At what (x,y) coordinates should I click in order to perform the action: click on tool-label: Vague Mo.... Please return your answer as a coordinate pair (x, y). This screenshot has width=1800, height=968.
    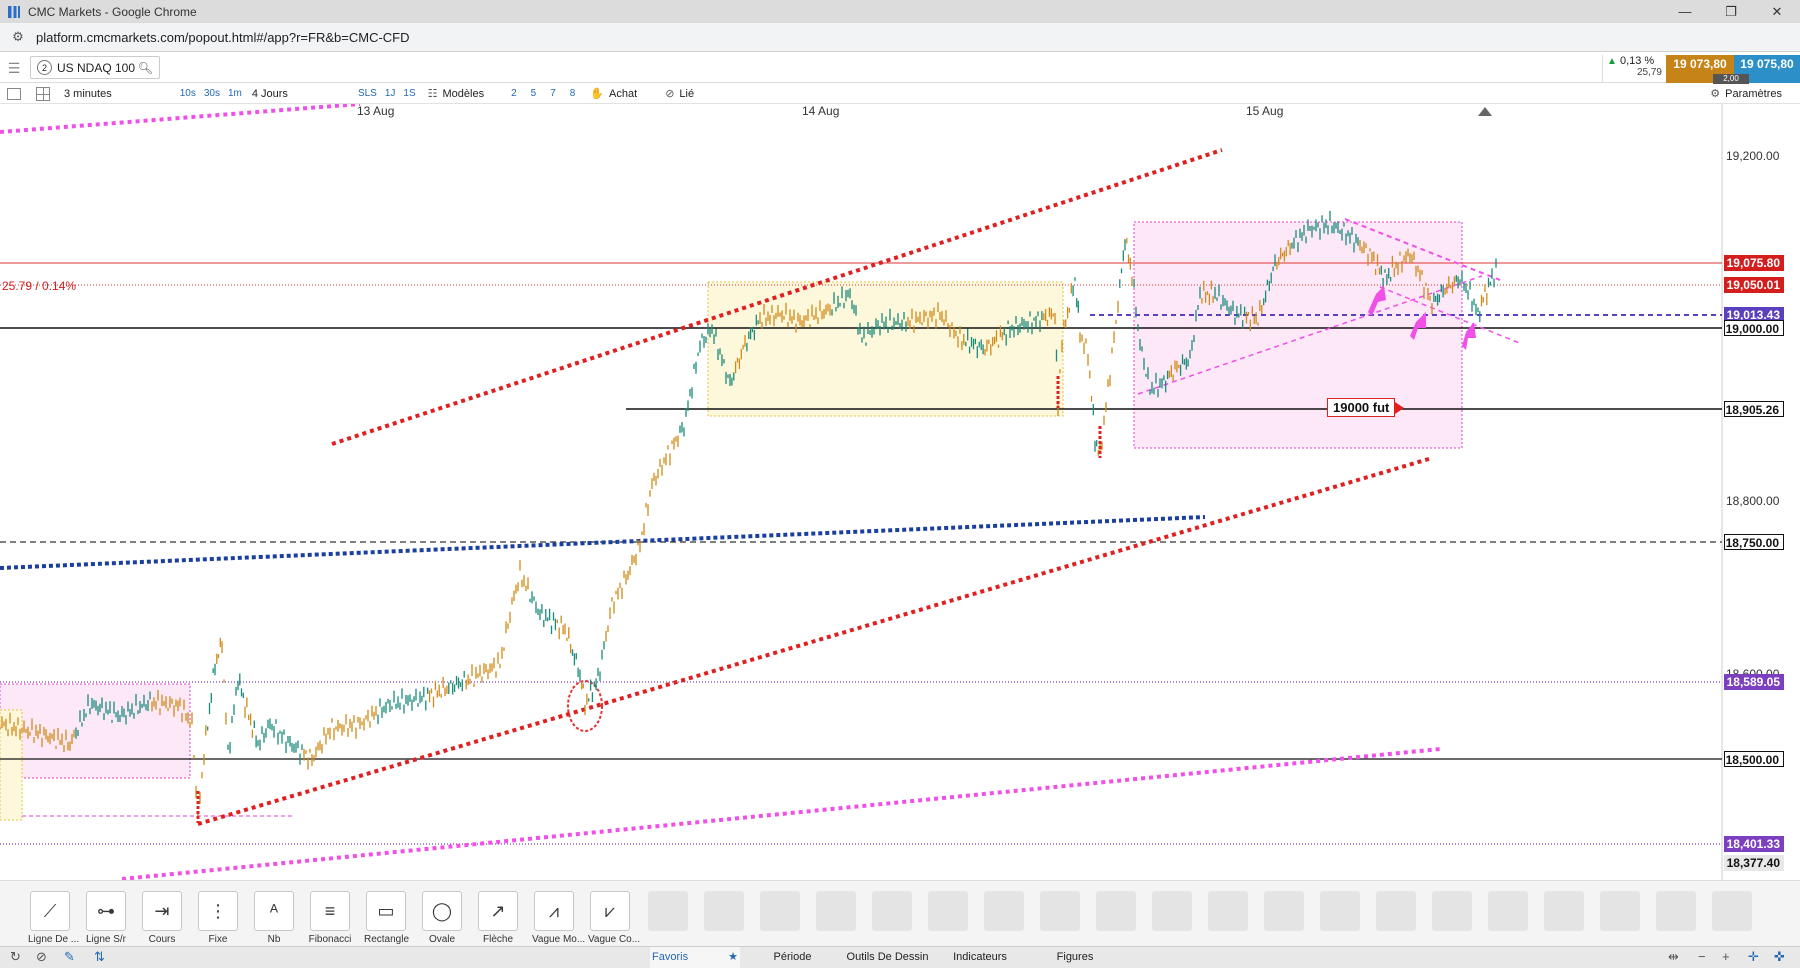
    Looking at the image, I should click on (559, 939).